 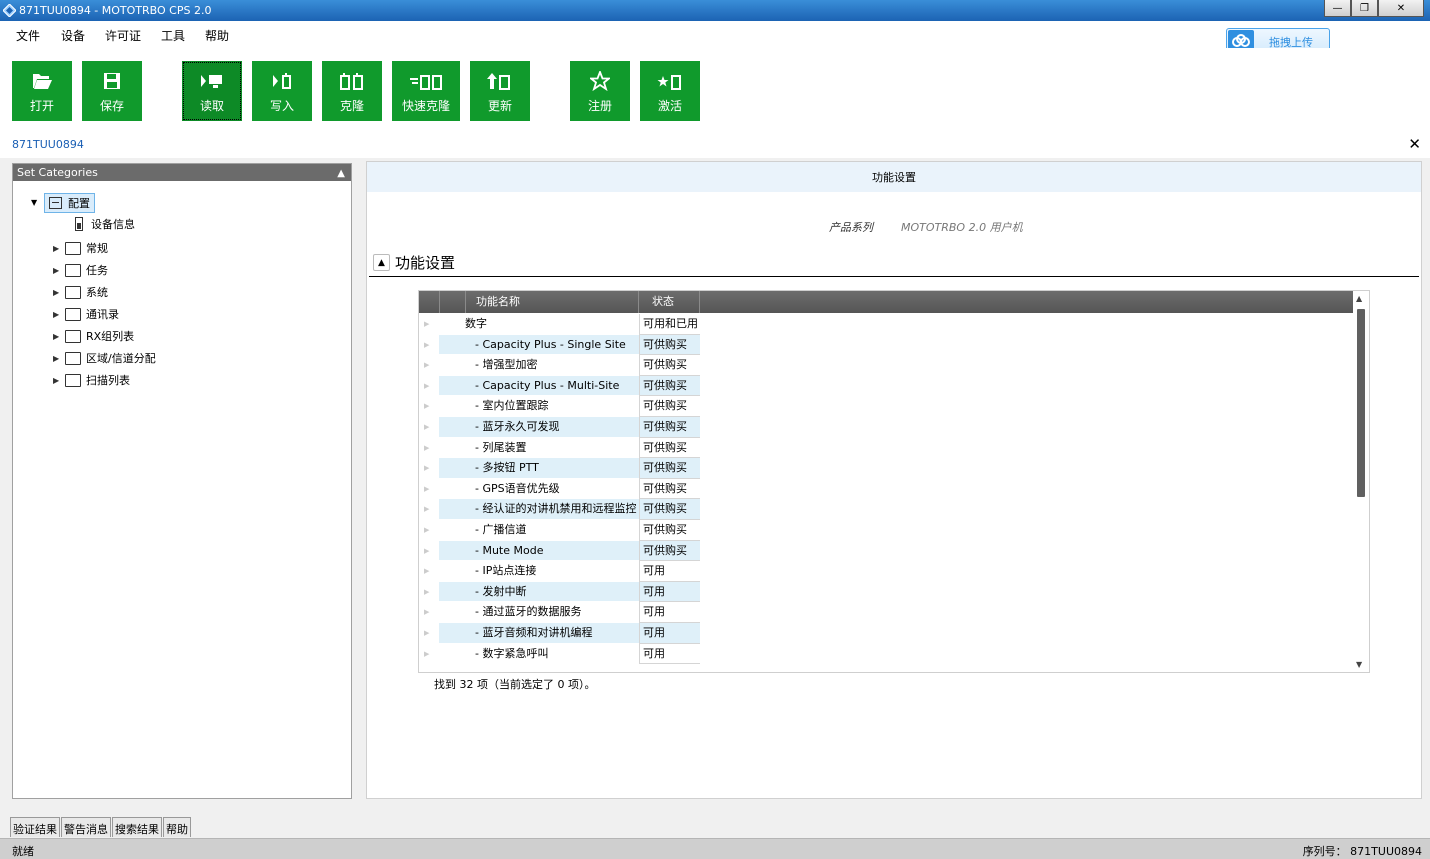 I want to click on save-button: 保存, so click(x=112, y=91).